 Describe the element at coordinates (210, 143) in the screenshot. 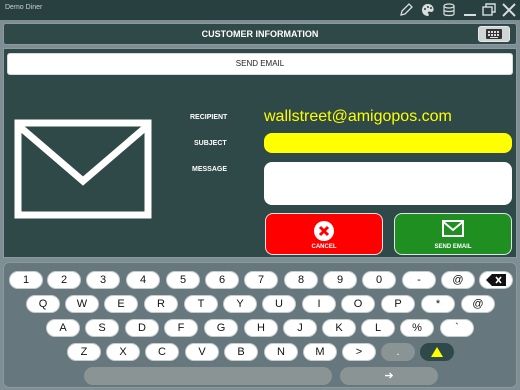

I see `subject-label: SUBJECT` at that location.